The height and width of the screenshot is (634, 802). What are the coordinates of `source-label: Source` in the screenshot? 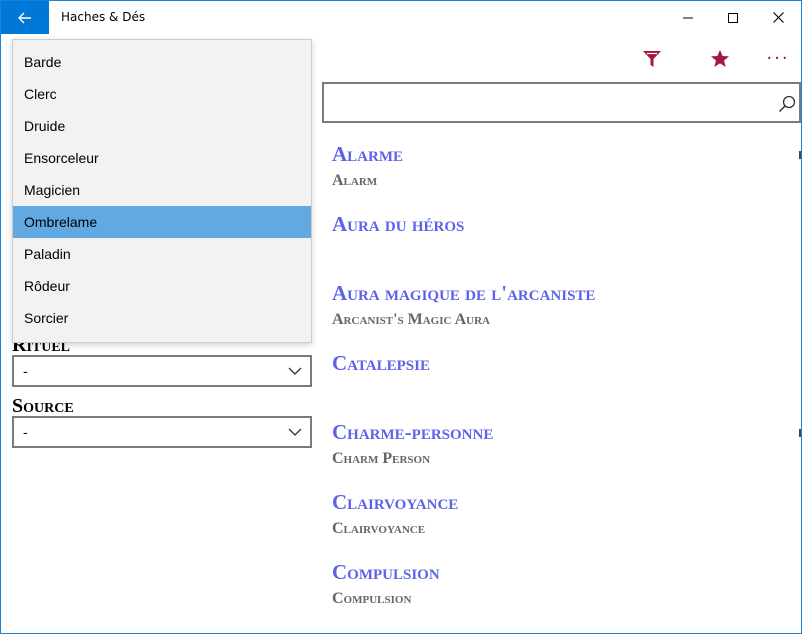 It's located at (43, 406).